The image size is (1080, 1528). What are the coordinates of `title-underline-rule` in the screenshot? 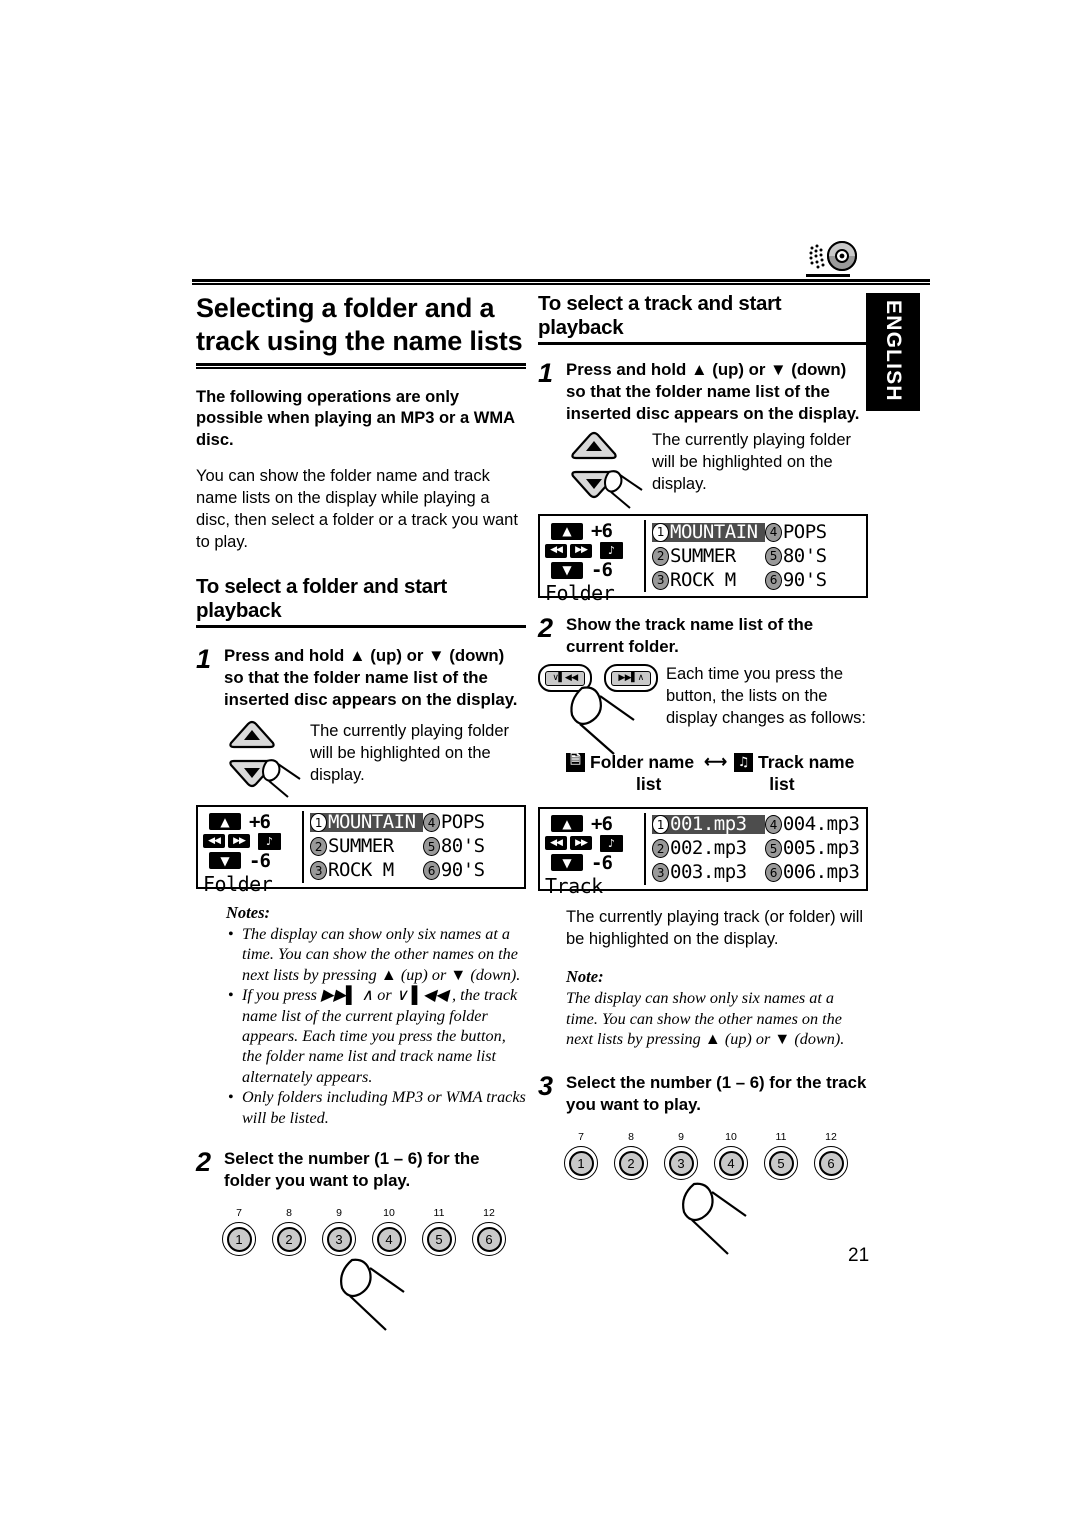 It's located at (361, 365).